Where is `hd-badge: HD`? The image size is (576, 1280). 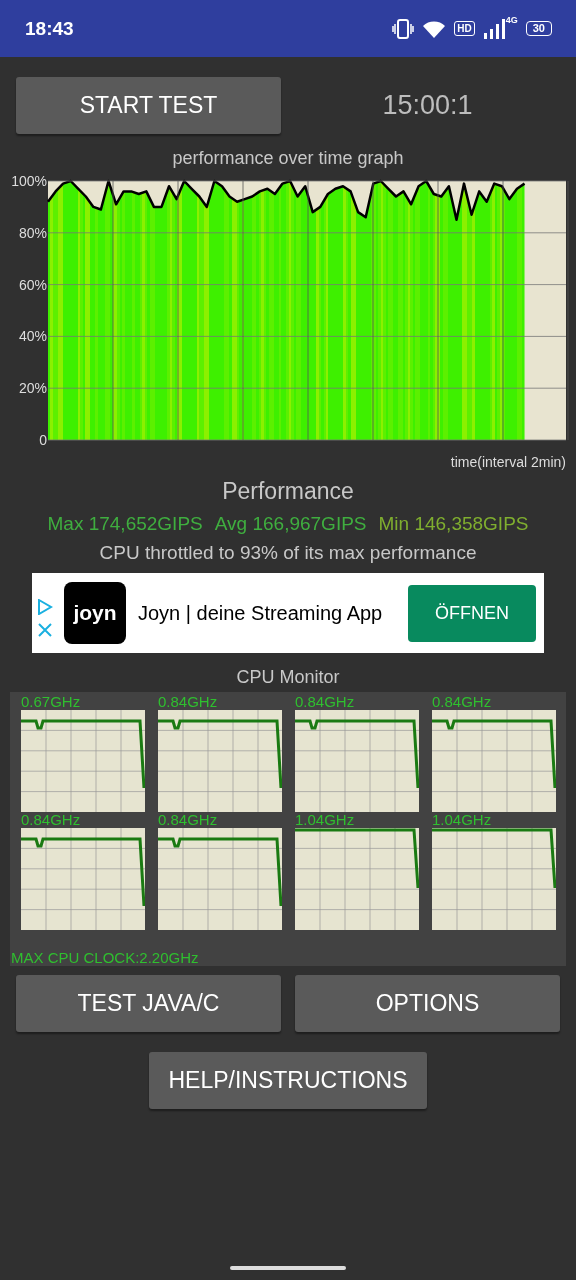 hd-badge: HD is located at coordinates (464, 28).